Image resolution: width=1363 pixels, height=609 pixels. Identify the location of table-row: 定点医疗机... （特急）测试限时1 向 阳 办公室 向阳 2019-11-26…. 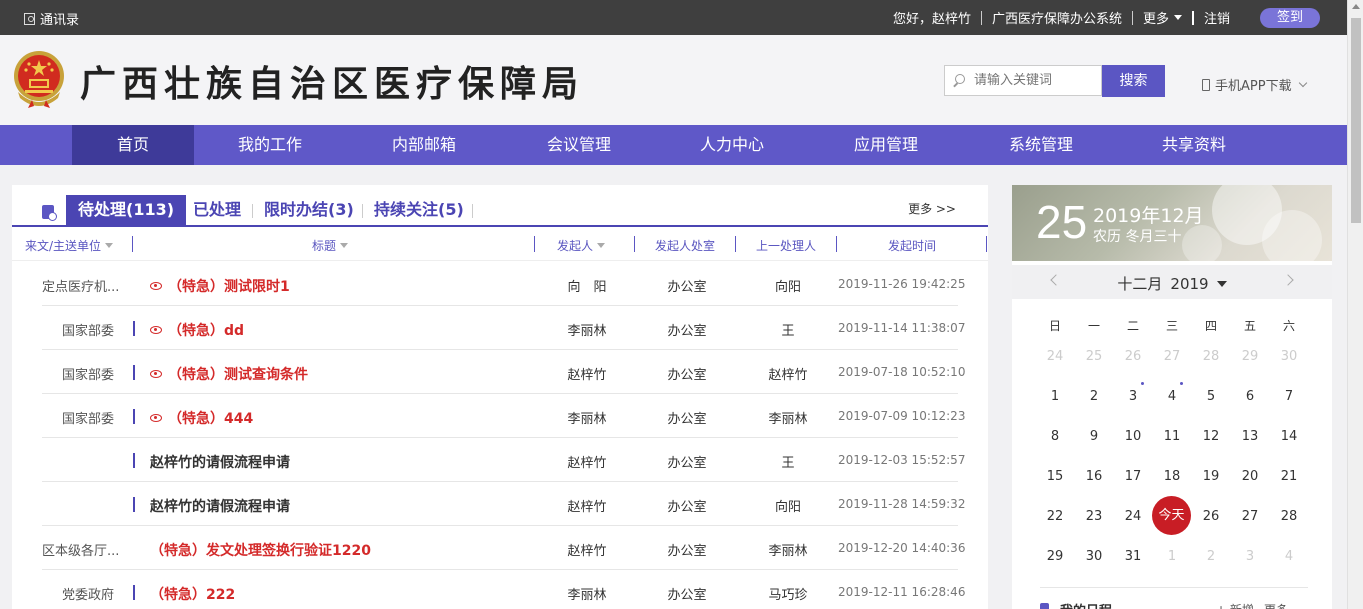
(503, 284).